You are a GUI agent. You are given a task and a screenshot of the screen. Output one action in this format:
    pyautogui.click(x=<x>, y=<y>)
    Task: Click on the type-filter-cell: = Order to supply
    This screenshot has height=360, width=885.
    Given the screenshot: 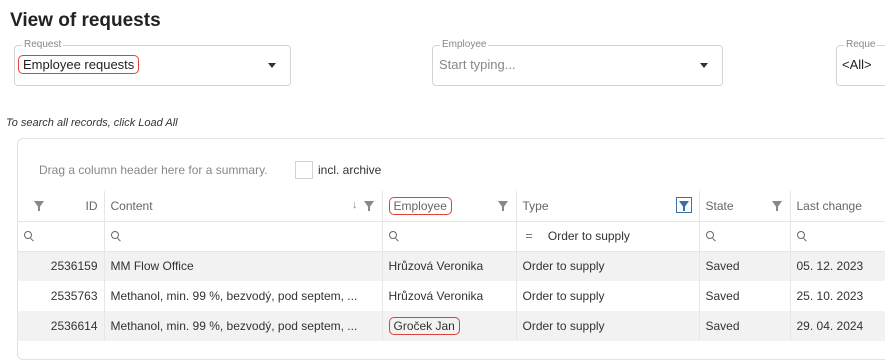 What is the action you would take?
    pyautogui.click(x=607, y=236)
    